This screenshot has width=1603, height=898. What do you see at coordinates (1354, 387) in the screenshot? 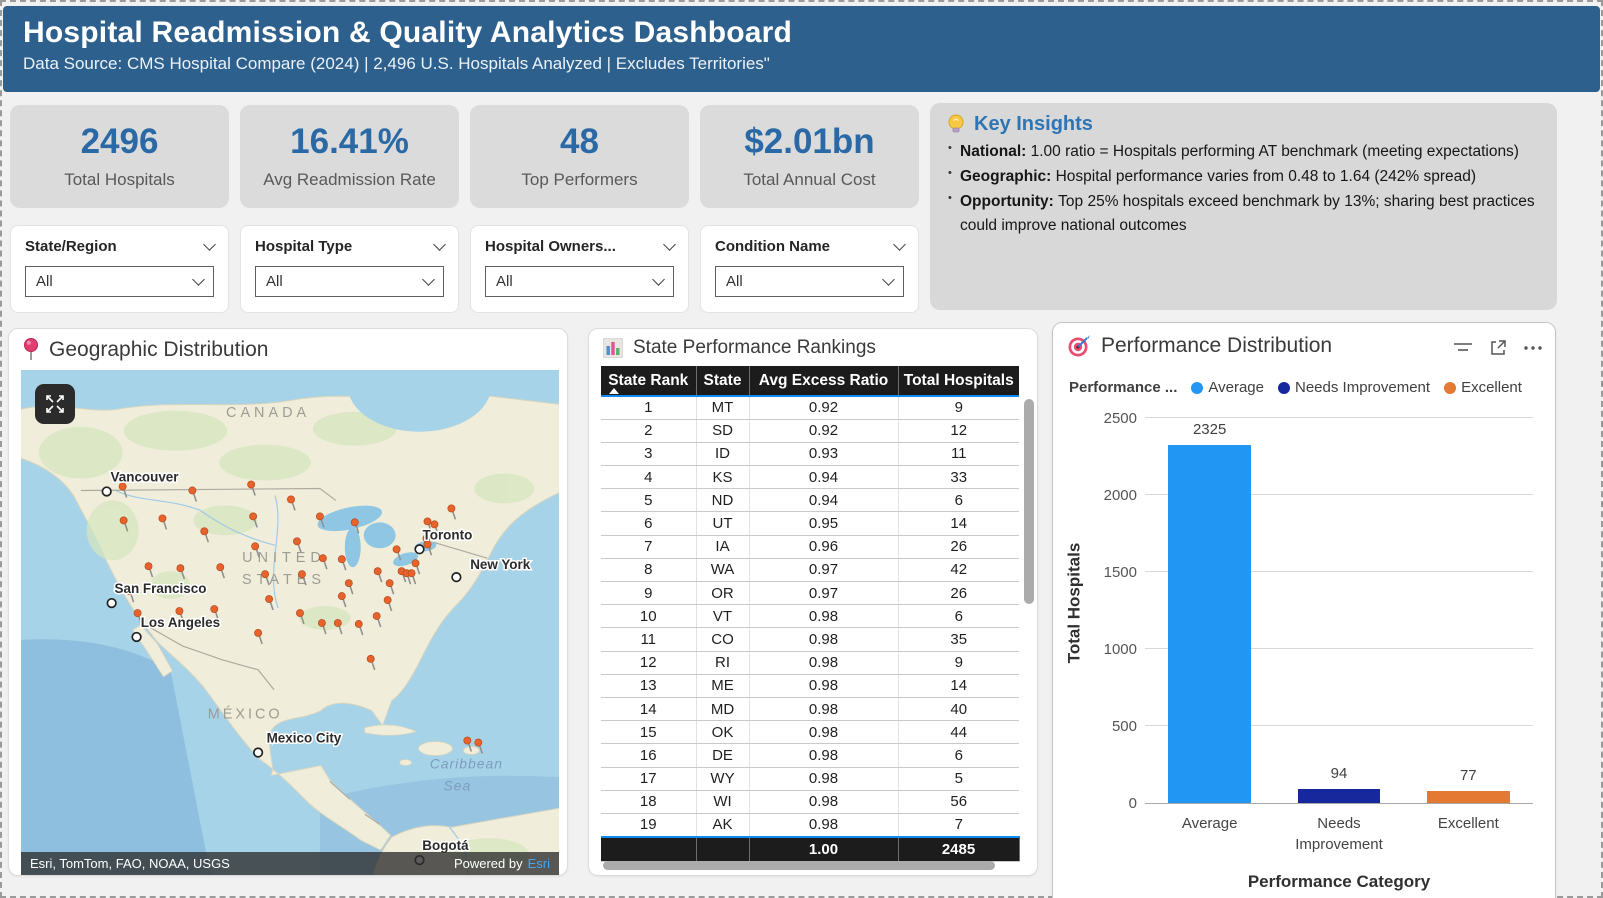
I see `legend-item: Needs Improvement` at bounding box center [1354, 387].